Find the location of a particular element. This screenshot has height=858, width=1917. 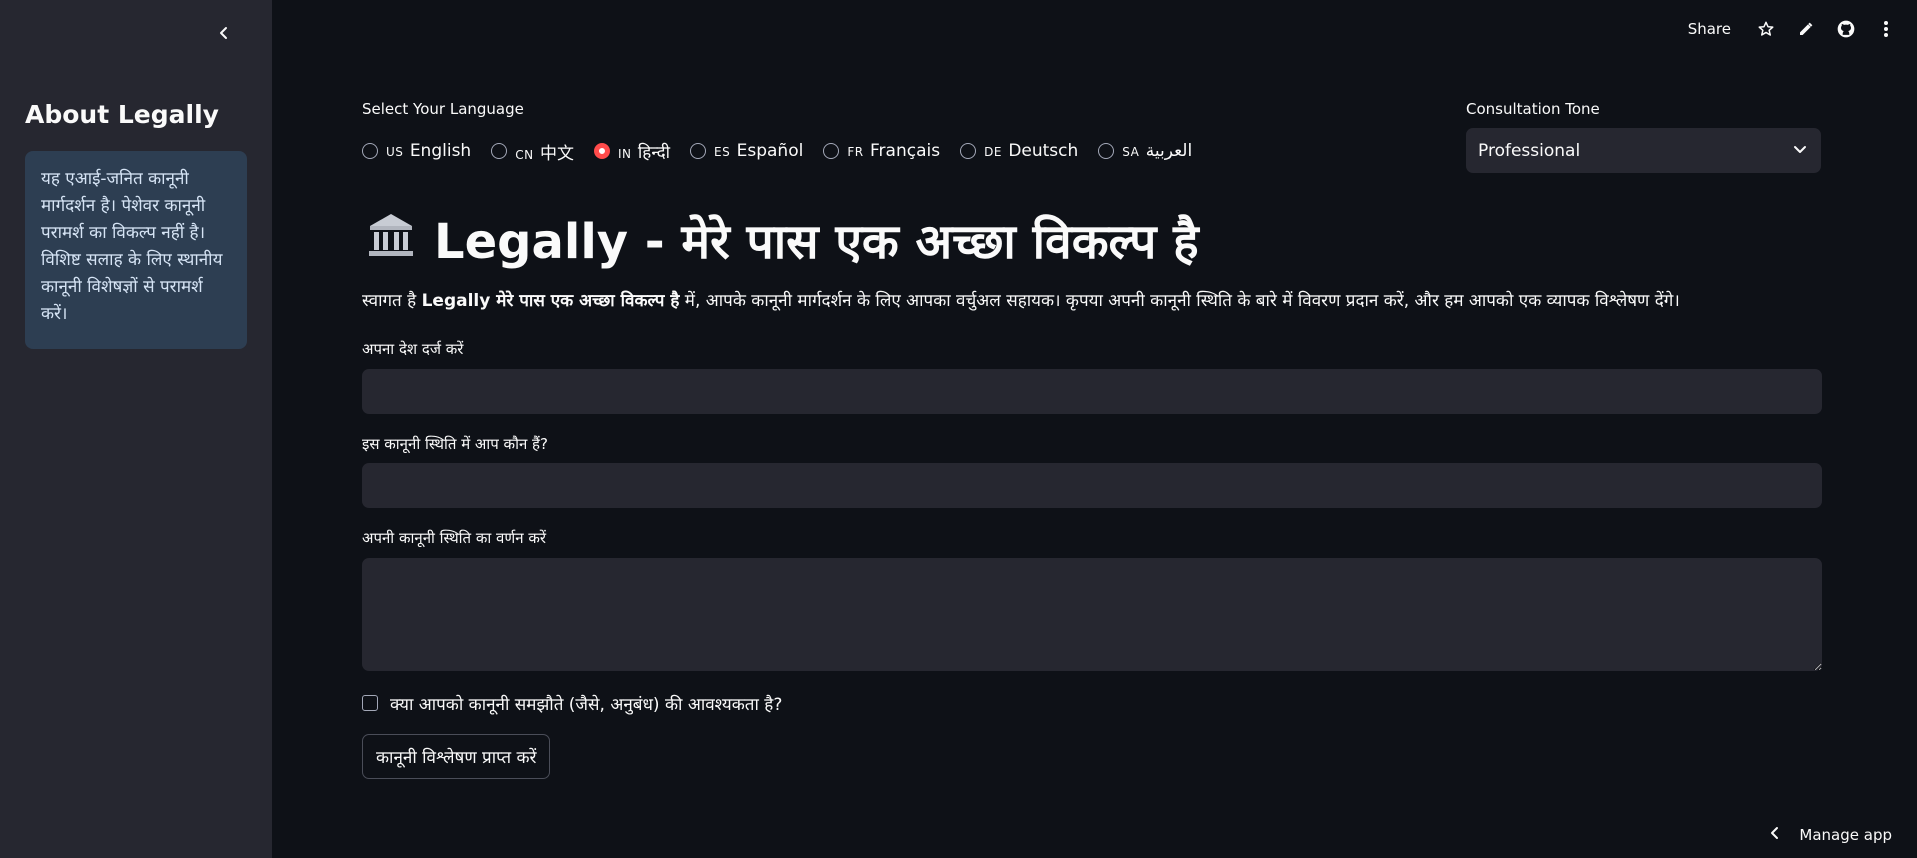

flag-es: ES is located at coordinates (722, 152).